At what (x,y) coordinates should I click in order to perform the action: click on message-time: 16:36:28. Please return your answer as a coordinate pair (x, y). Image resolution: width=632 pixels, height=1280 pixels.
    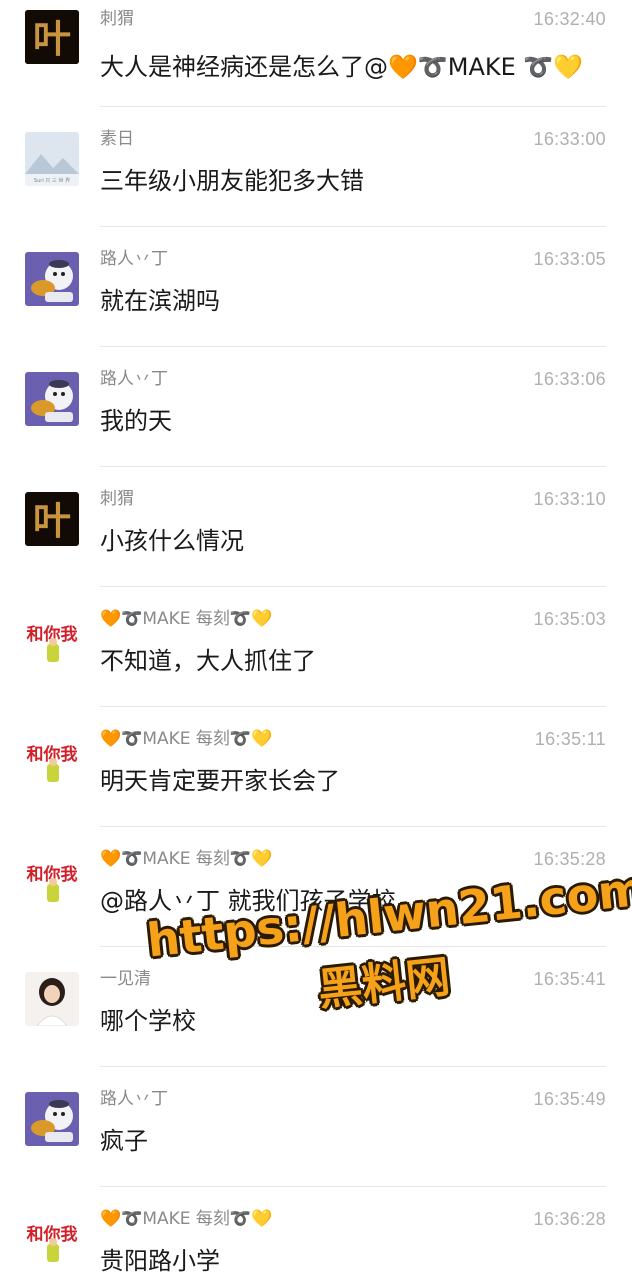
    Looking at the image, I should click on (569, 1219).